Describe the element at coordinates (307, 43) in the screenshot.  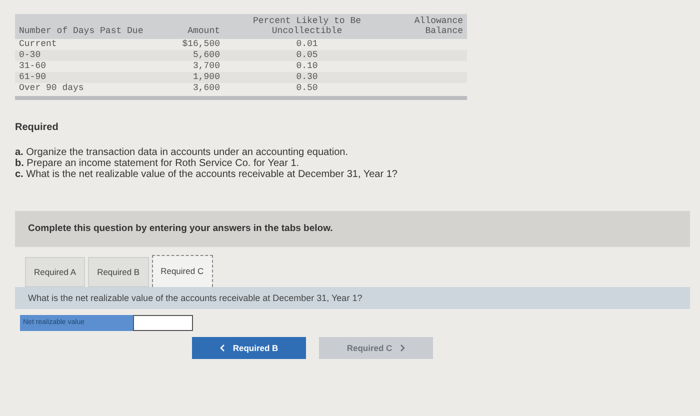
I see `table-cell: 0.01` at that location.